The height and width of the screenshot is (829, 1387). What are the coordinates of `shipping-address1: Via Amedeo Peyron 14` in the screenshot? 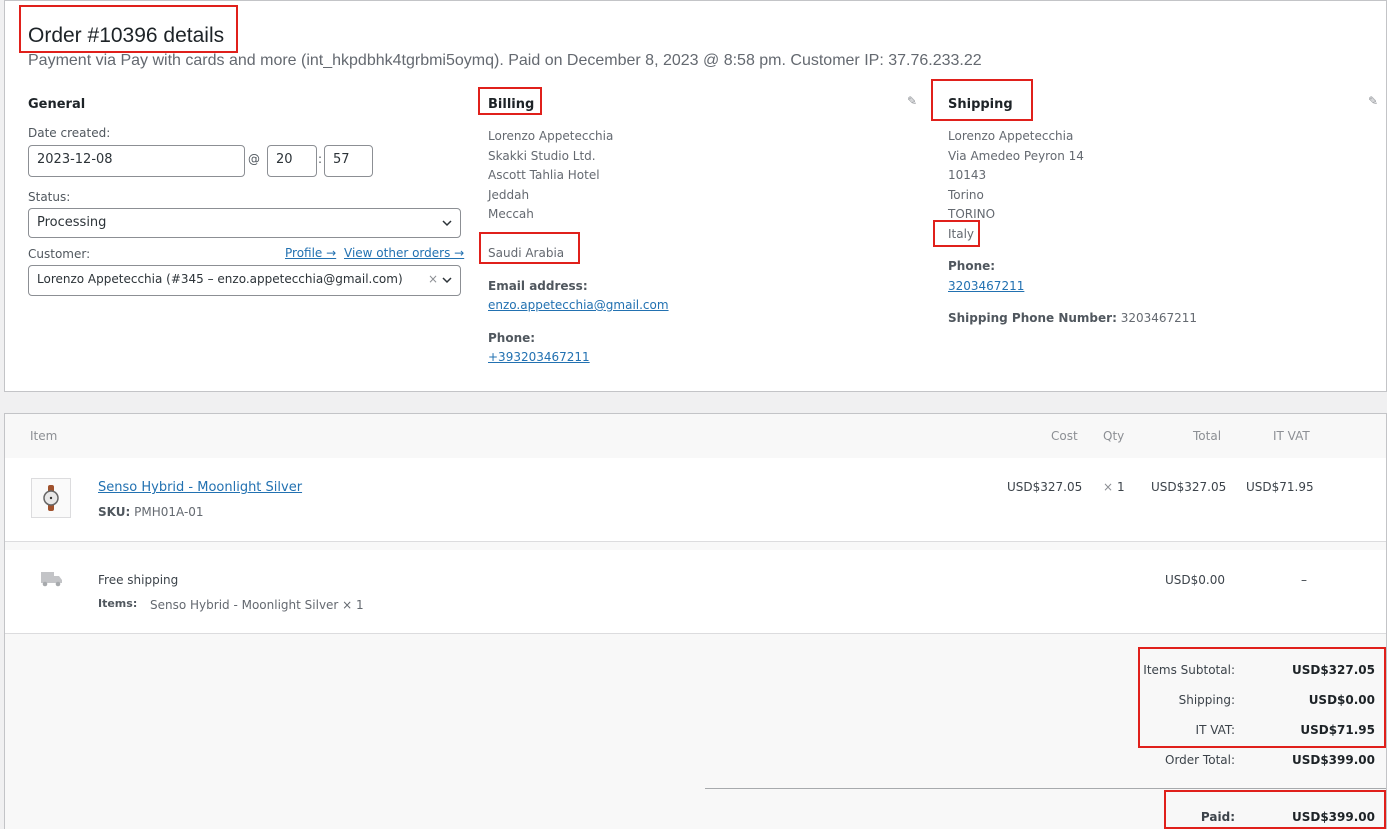 It's located at (1016, 155).